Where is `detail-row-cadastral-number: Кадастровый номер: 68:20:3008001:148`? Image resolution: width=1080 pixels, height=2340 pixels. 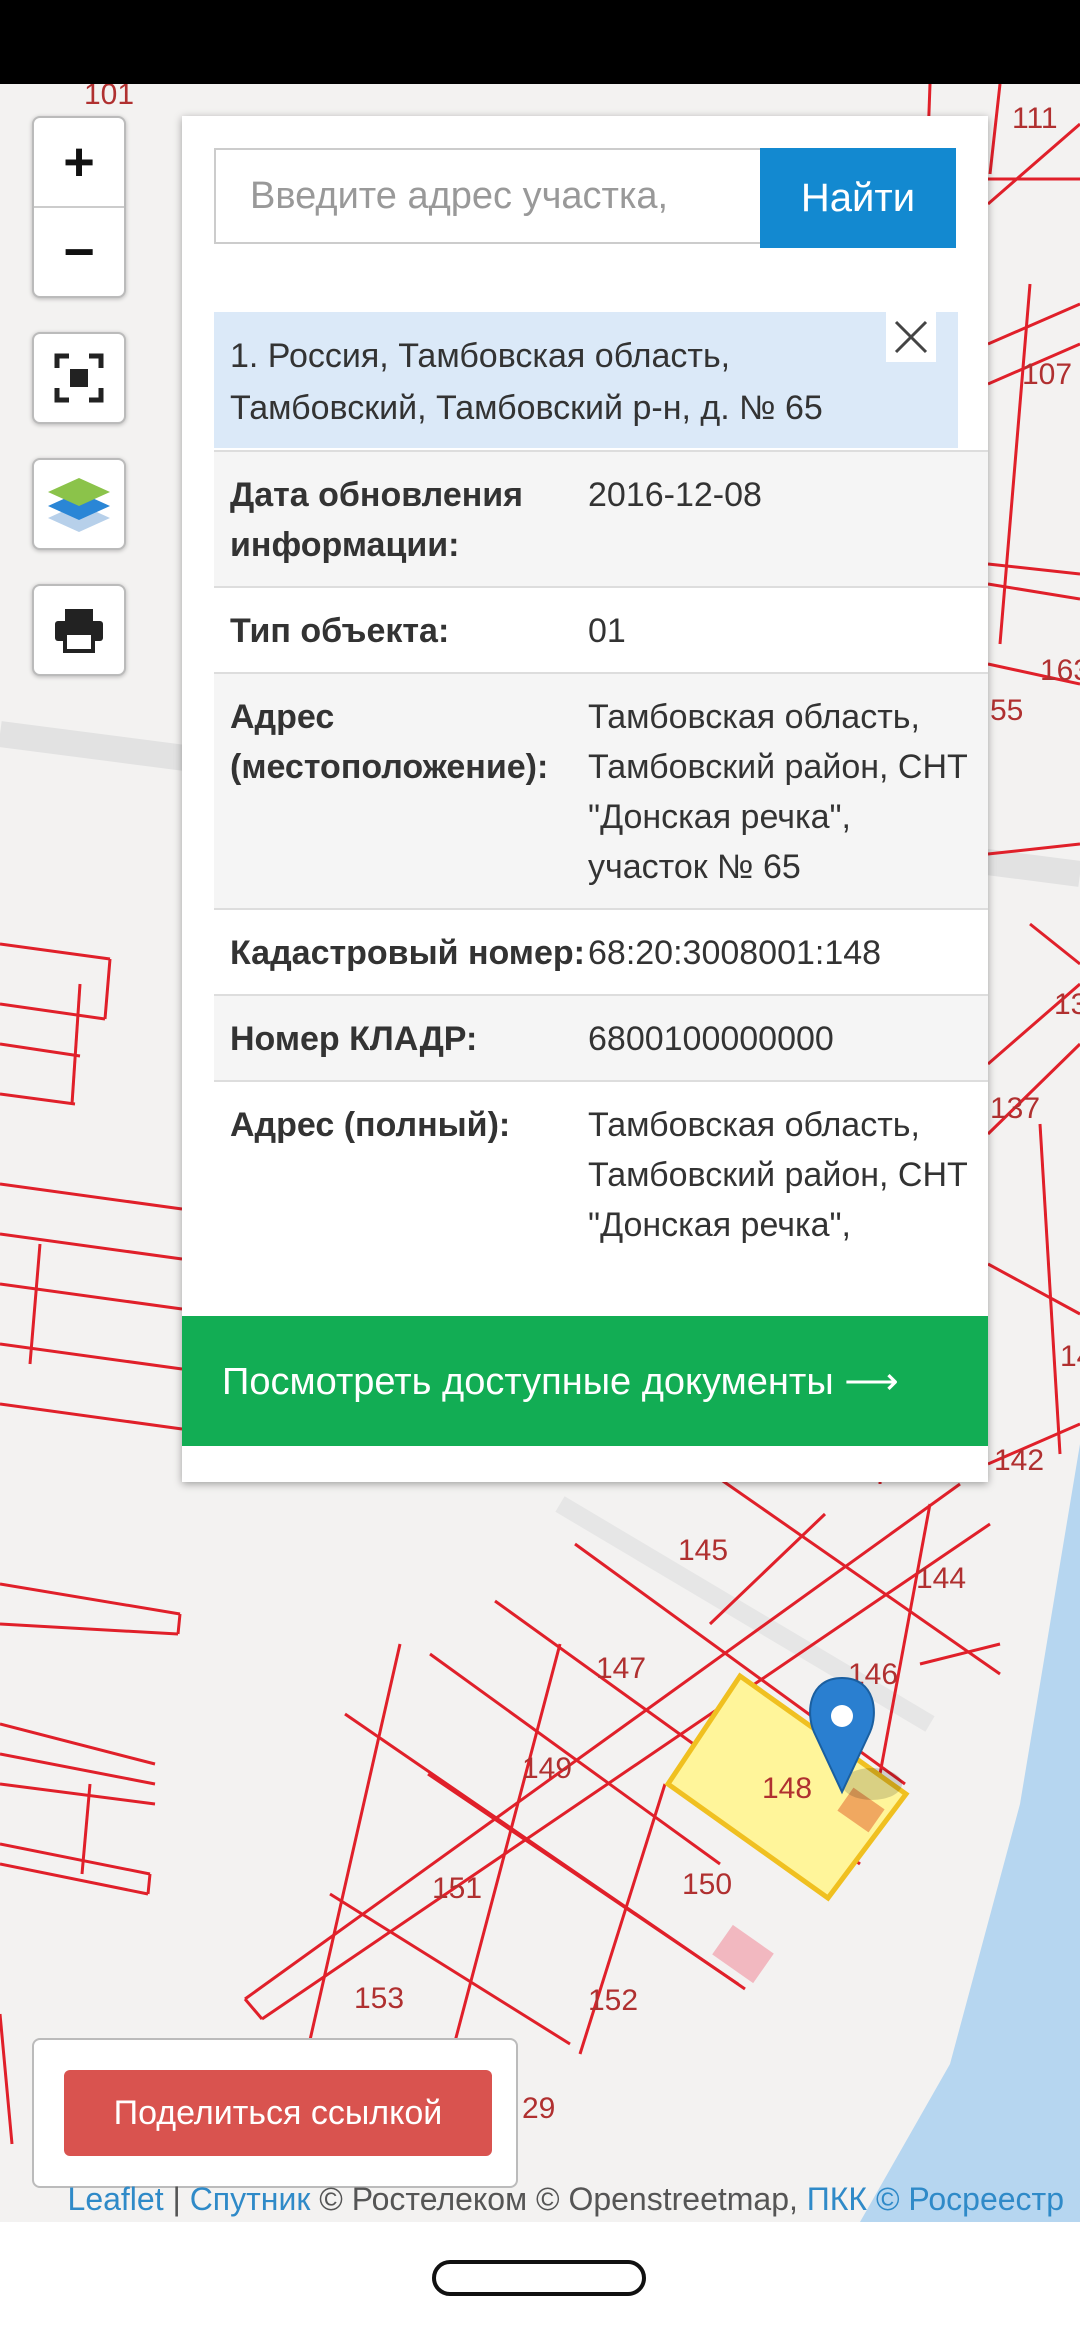 detail-row-cadastral-number: Кадастровый номер: 68:20:3008001:148 is located at coordinates (601, 951).